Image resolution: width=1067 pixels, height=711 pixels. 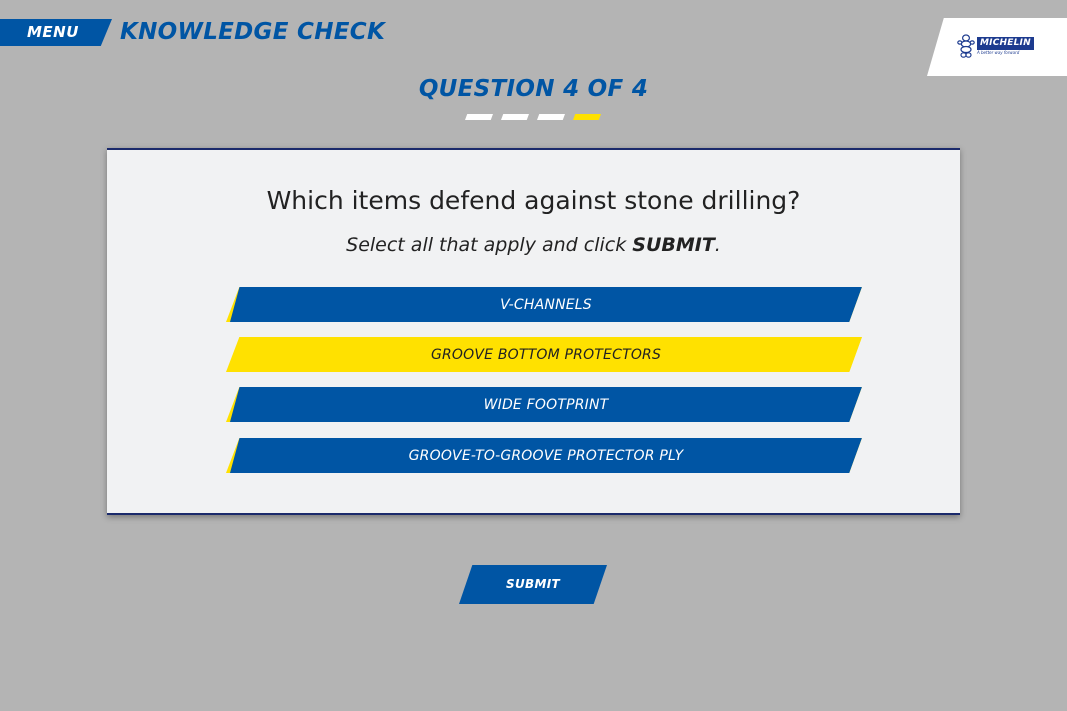 I want to click on answer-label: V-CHANNELS, so click(x=546, y=304).